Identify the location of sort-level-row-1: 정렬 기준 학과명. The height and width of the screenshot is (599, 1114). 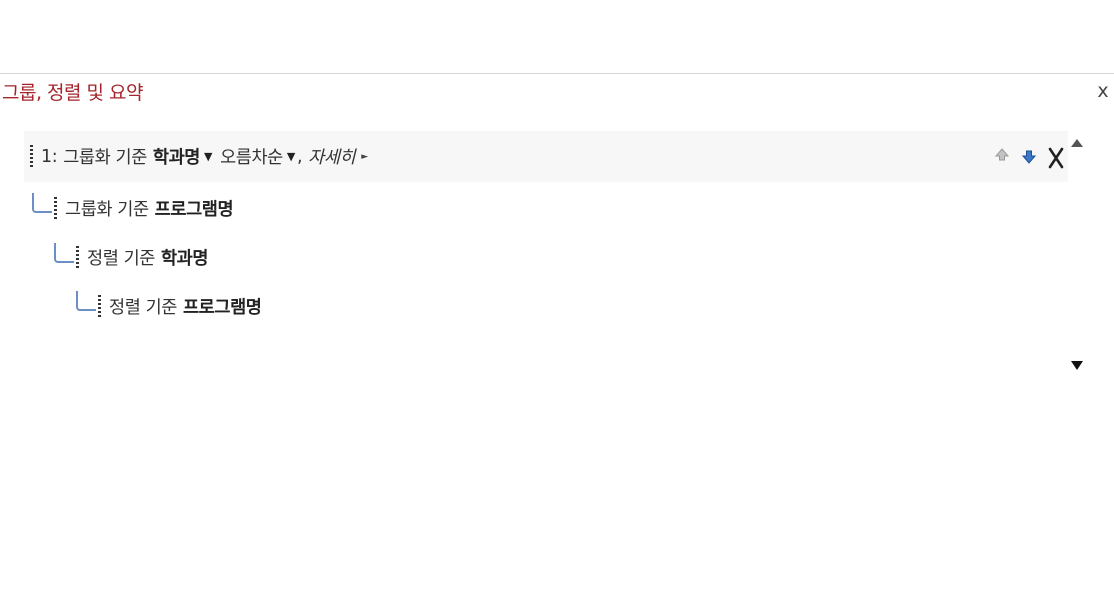
(142, 257).